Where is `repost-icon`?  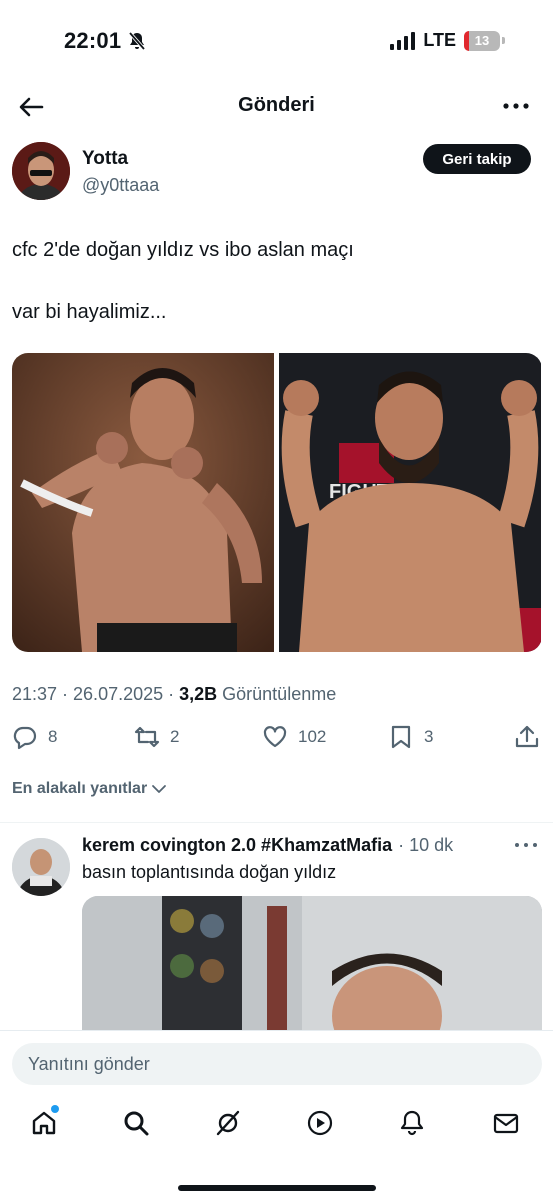
repost-icon is located at coordinates (147, 737).